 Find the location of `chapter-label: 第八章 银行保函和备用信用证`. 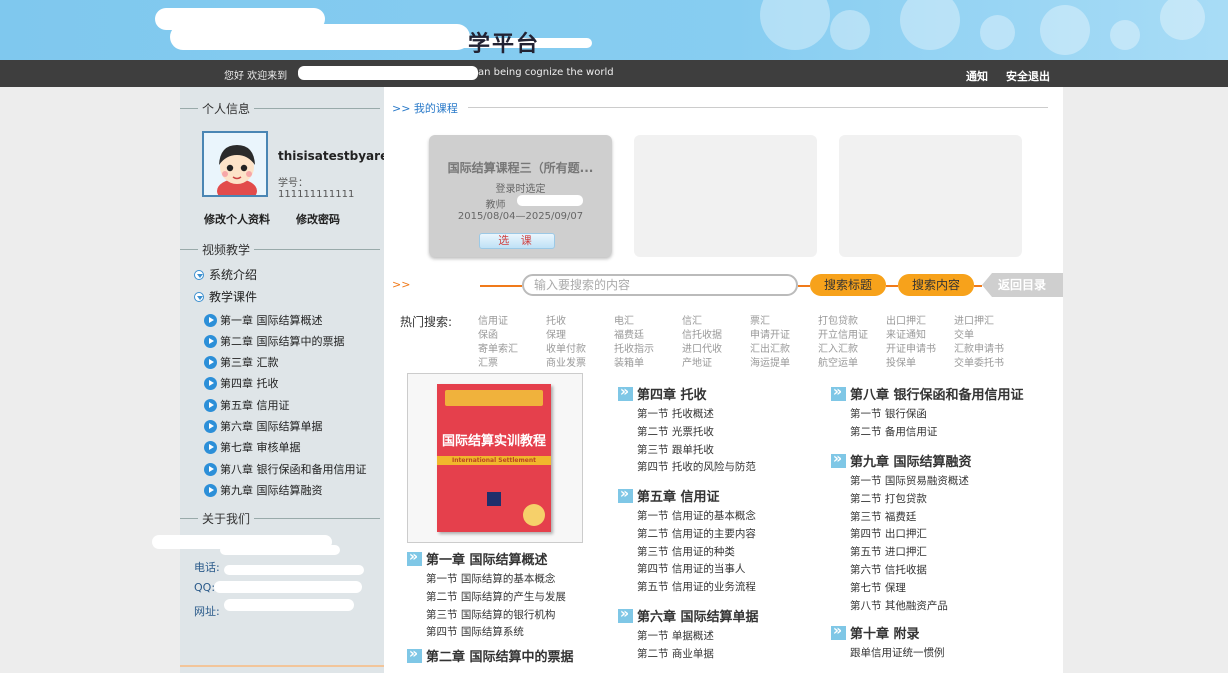

chapter-label: 第八章 银行保函和备用信用证 is located at coordinates (293, 469).